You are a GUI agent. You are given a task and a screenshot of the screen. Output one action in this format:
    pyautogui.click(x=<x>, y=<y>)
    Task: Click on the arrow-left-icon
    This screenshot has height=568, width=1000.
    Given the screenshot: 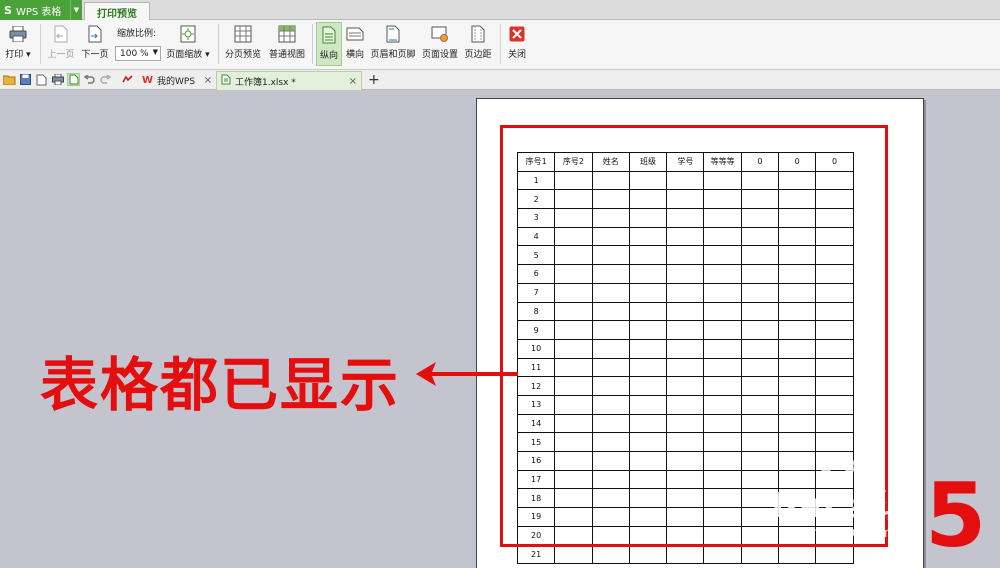 What is the action you would take?
    pyautogui.click(x=467, y=374)
    